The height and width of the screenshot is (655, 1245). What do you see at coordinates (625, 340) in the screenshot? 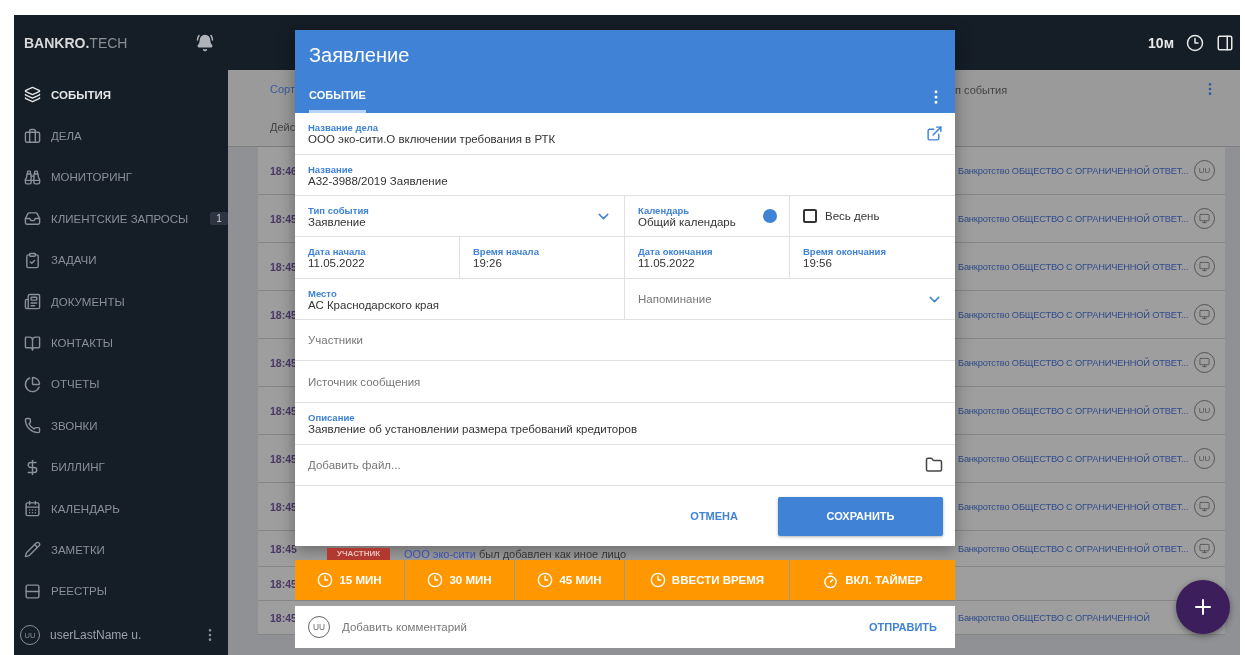
I see `text-field: Участники` at bounding box center [625, 340].